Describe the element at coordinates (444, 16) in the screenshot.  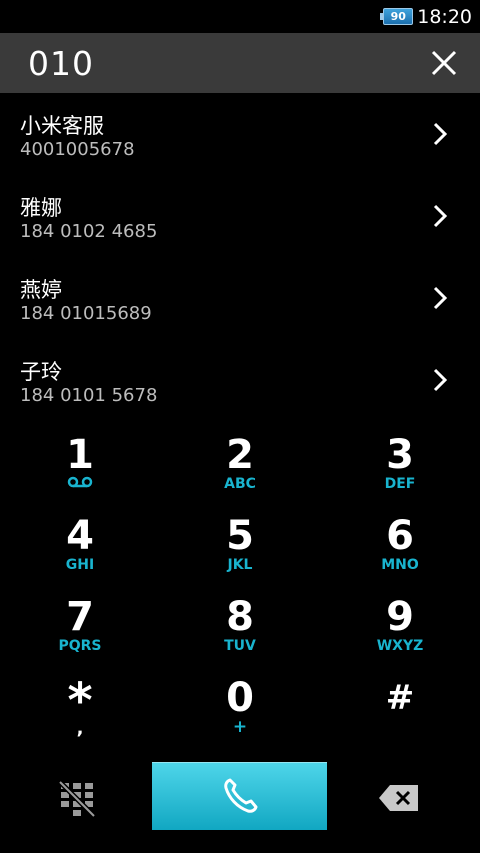
I see `status-clock: 18:20` at that location.